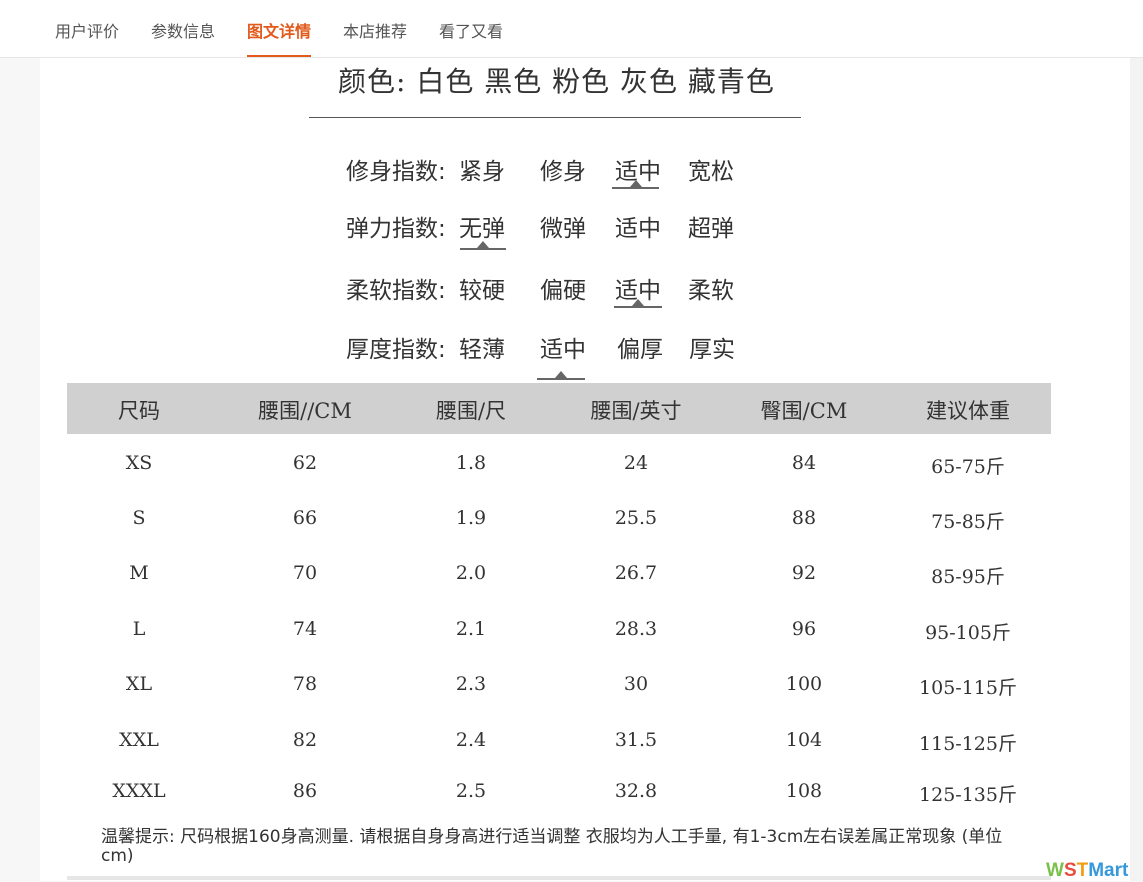 The image size is (1143, 882). Describe the element at coordinates (471, 791) in the screenshot. I see `table-cell: 2.5` at that location.